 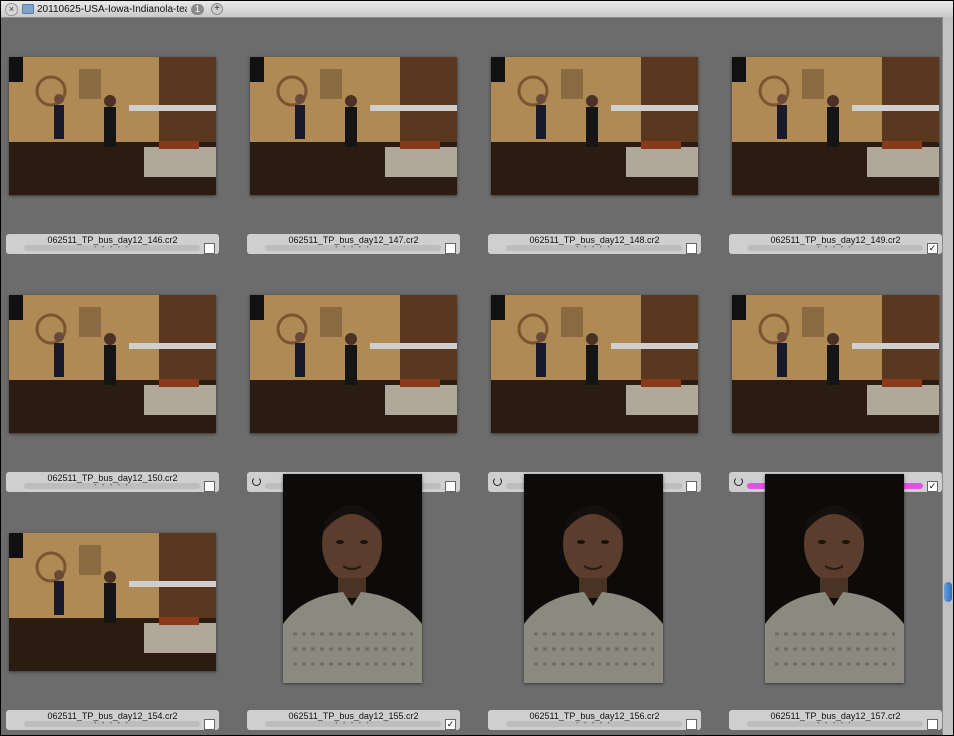 I want to click on thumbnail-label-box: 062511_TP_bus_day12_156.cr2 • • • • •, so click(x=594, y=720).